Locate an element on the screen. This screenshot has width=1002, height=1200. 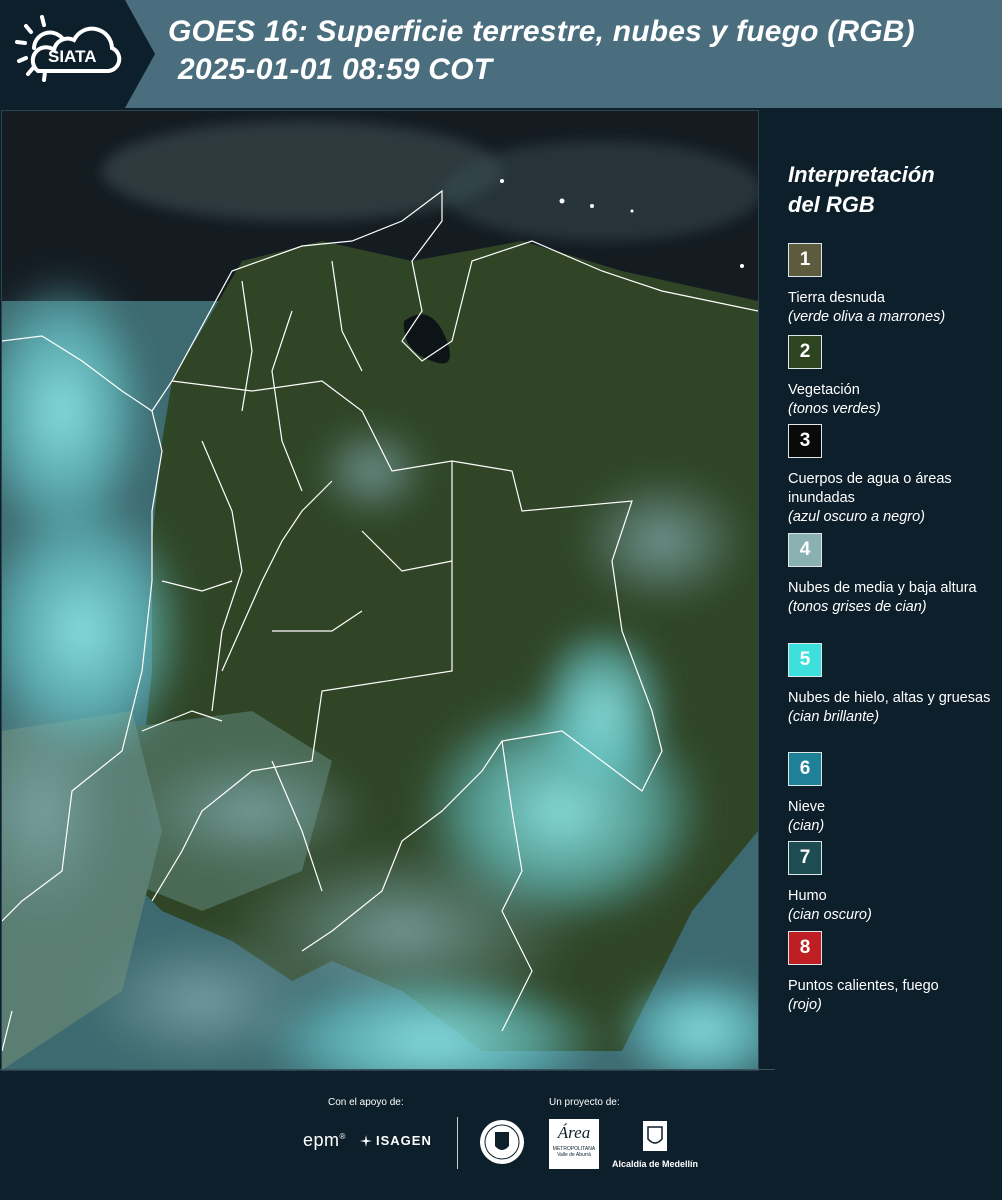
legend-sublabel: (rojo) is located at coordinates (805, 1005).